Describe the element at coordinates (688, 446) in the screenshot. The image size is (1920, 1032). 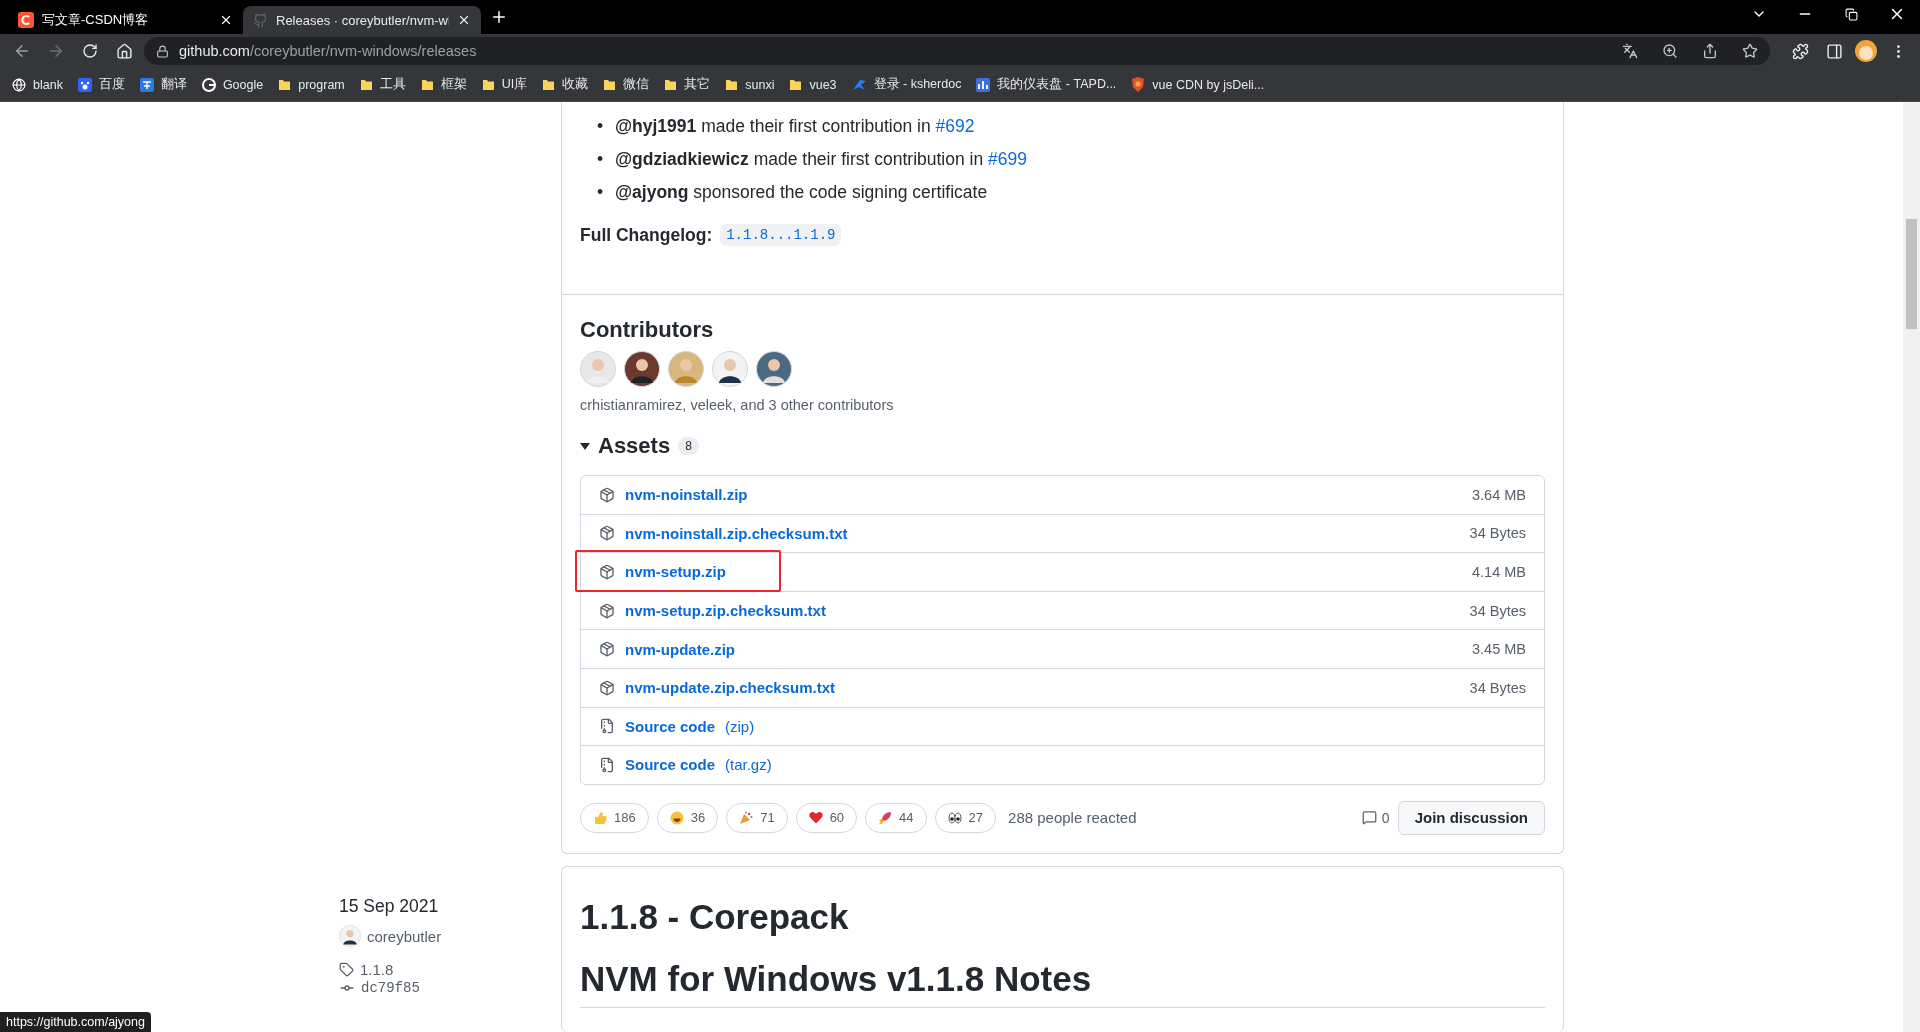
I see `assets-count: 8` at that location.